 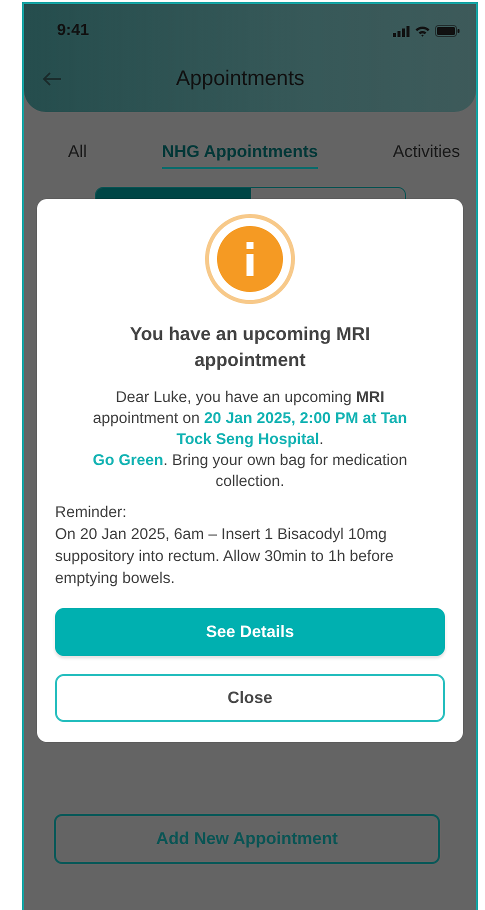 I want to click on signal-icon, so click(x=401, y=31).